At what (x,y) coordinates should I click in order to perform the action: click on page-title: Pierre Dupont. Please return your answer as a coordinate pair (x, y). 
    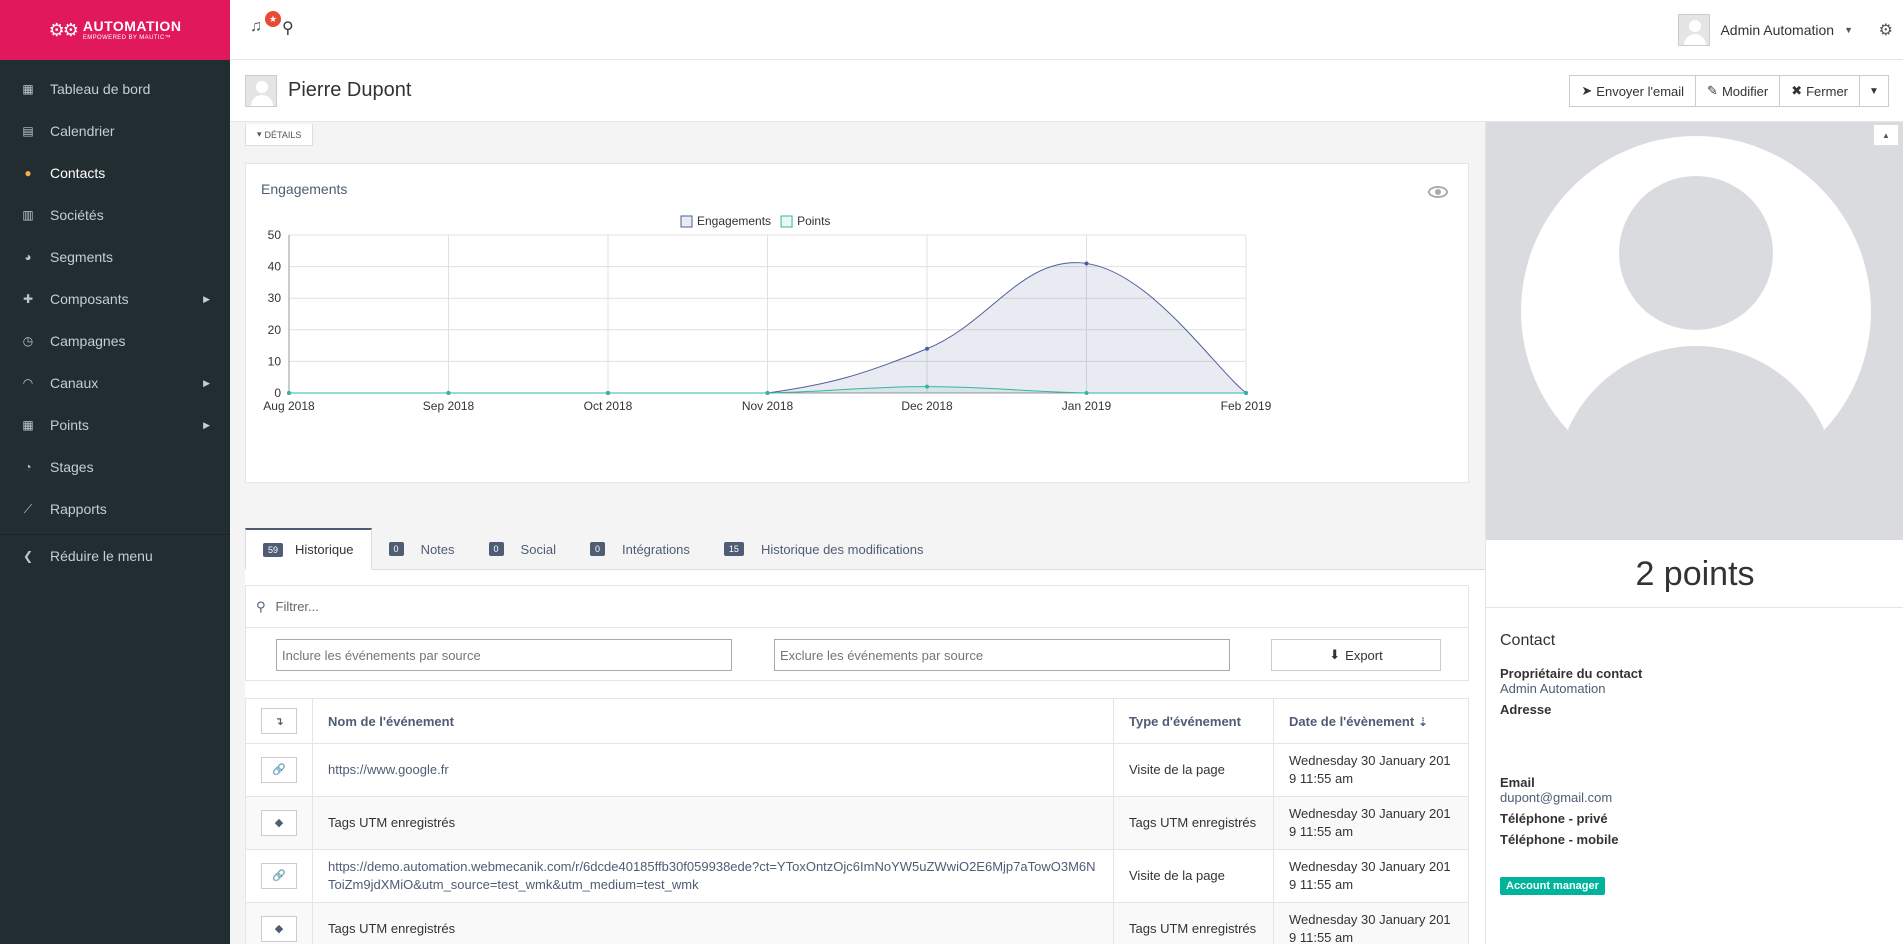
    Looking at the image, I should click on (350, 90).